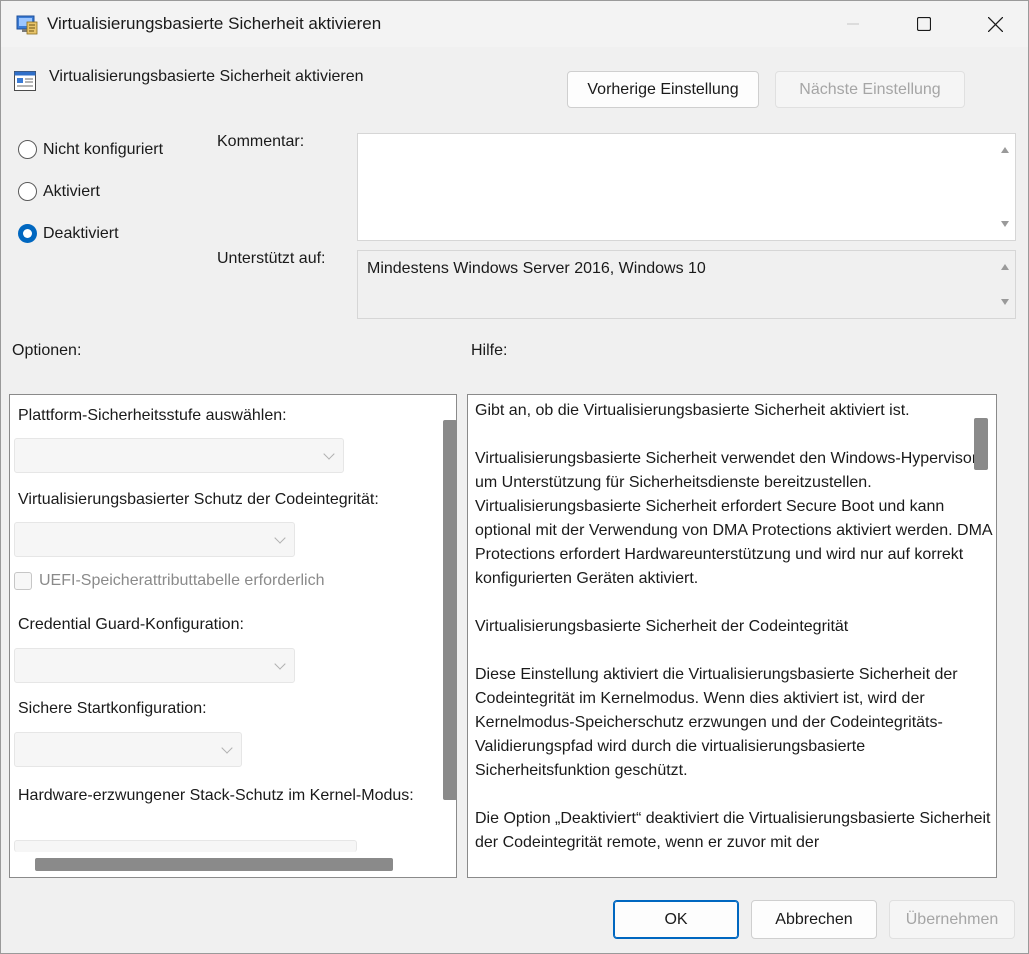  What do you see at coordinates (814, 919) in the screenshot?
I see `cancel-button: Abbrechen` at bounding box center [814, 919].